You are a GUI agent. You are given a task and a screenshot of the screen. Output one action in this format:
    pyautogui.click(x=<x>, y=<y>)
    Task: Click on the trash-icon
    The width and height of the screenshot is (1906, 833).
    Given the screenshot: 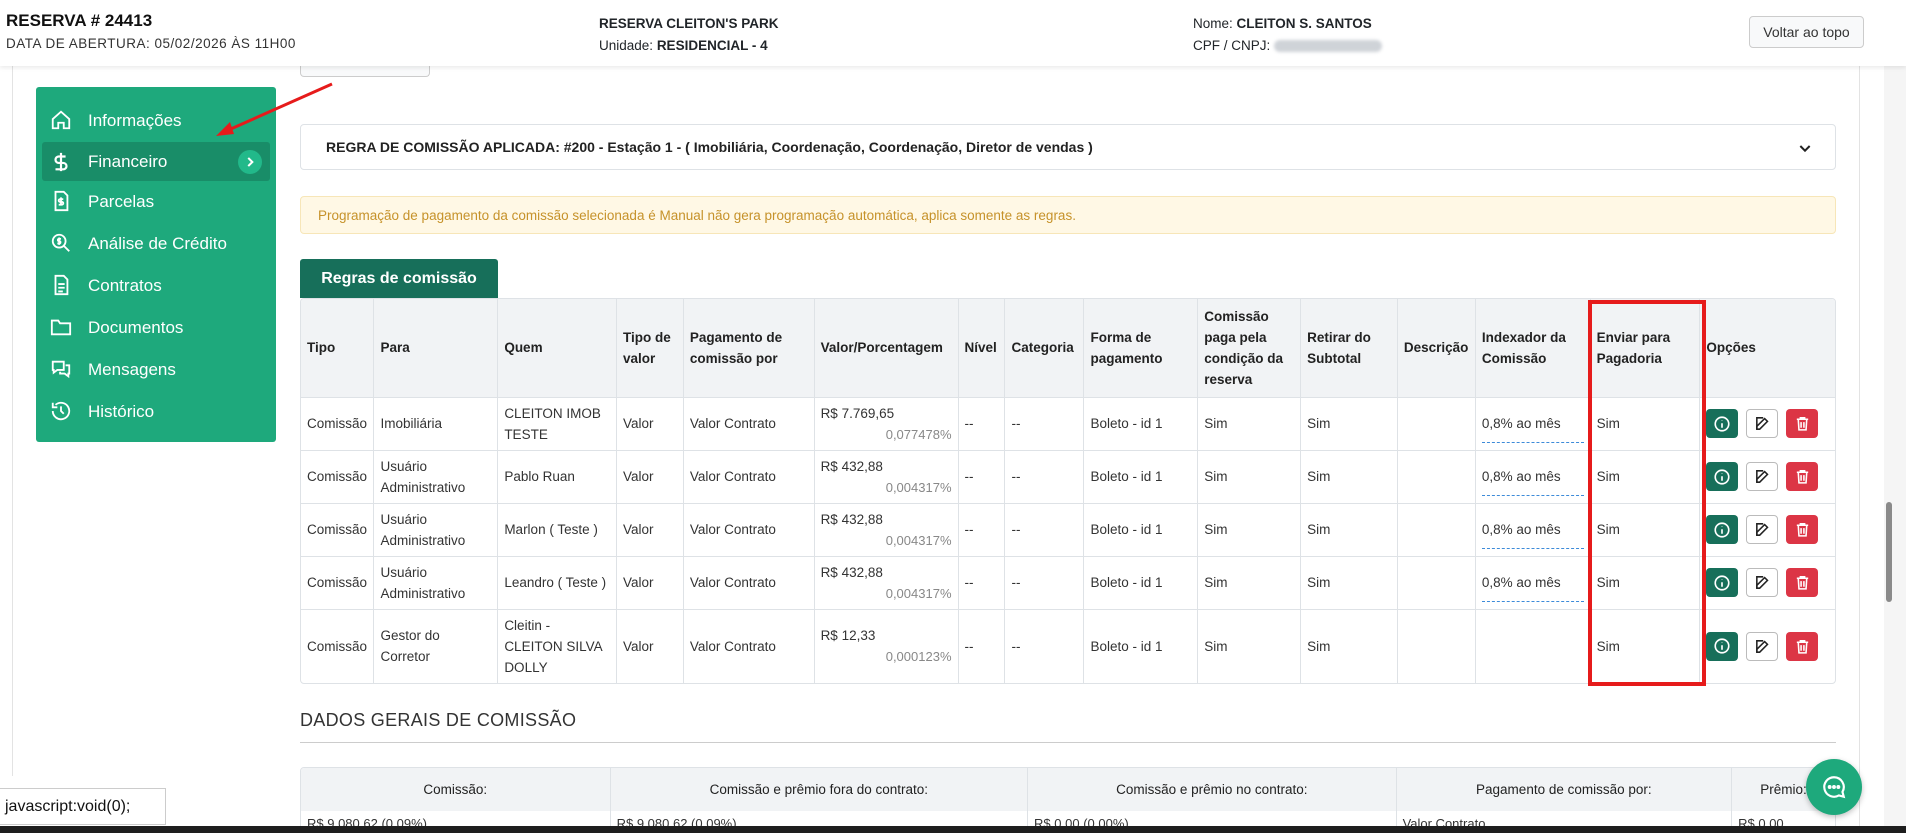 What is the action you would take?
    pyautogui.click(x=1802, y=530)
    